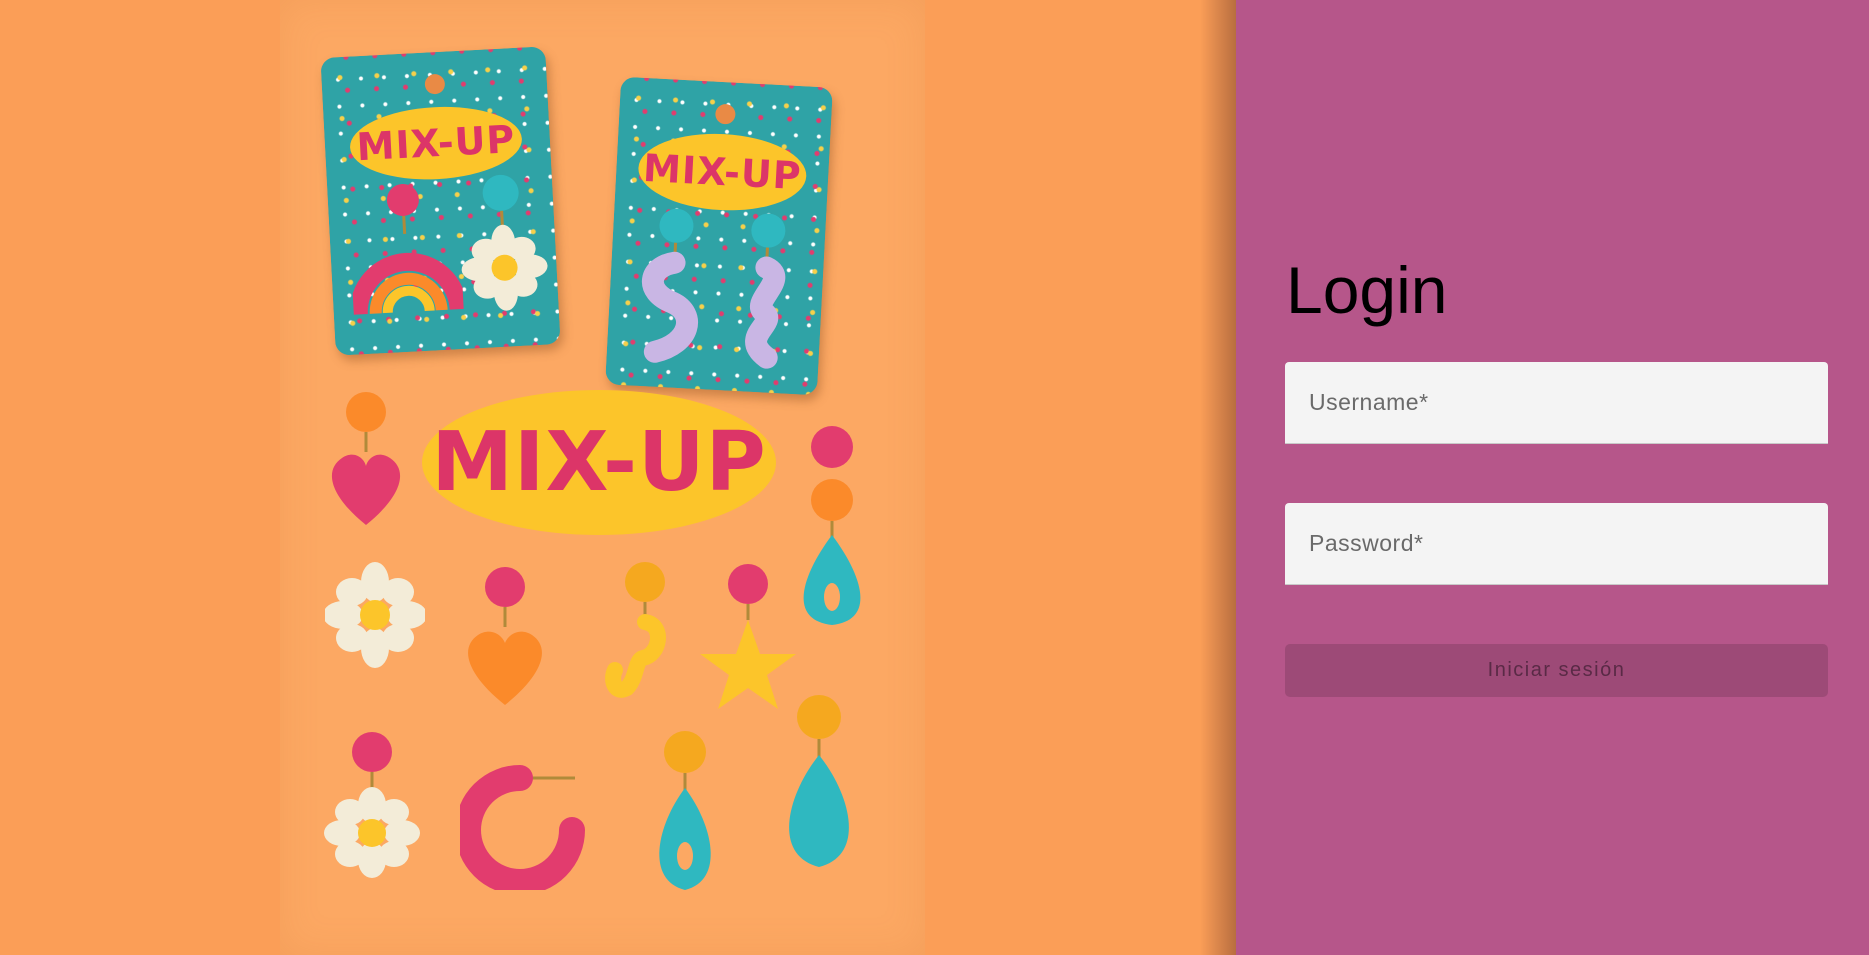 This screenshot has width=1869, height=955. I want to click on password-input, so click(1556, 543).